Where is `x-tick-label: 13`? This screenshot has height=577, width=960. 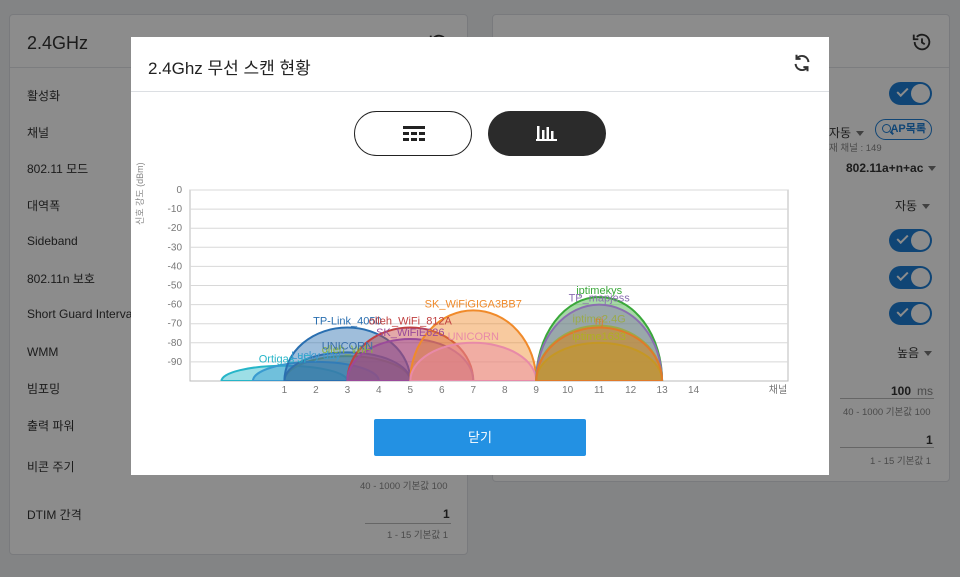
x-tick-label: 13 is located at coordinates (663, 390).